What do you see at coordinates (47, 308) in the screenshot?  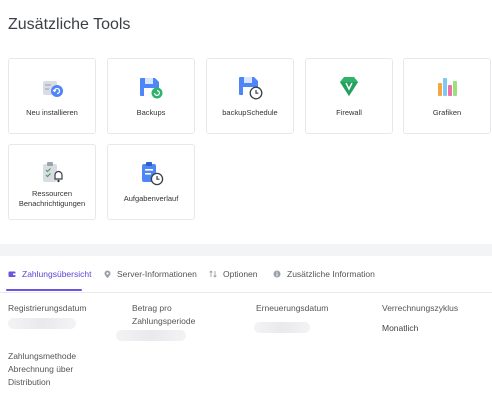 I see `registration-date-label: Registrierungsdatum` at bounding box center [47, 308].